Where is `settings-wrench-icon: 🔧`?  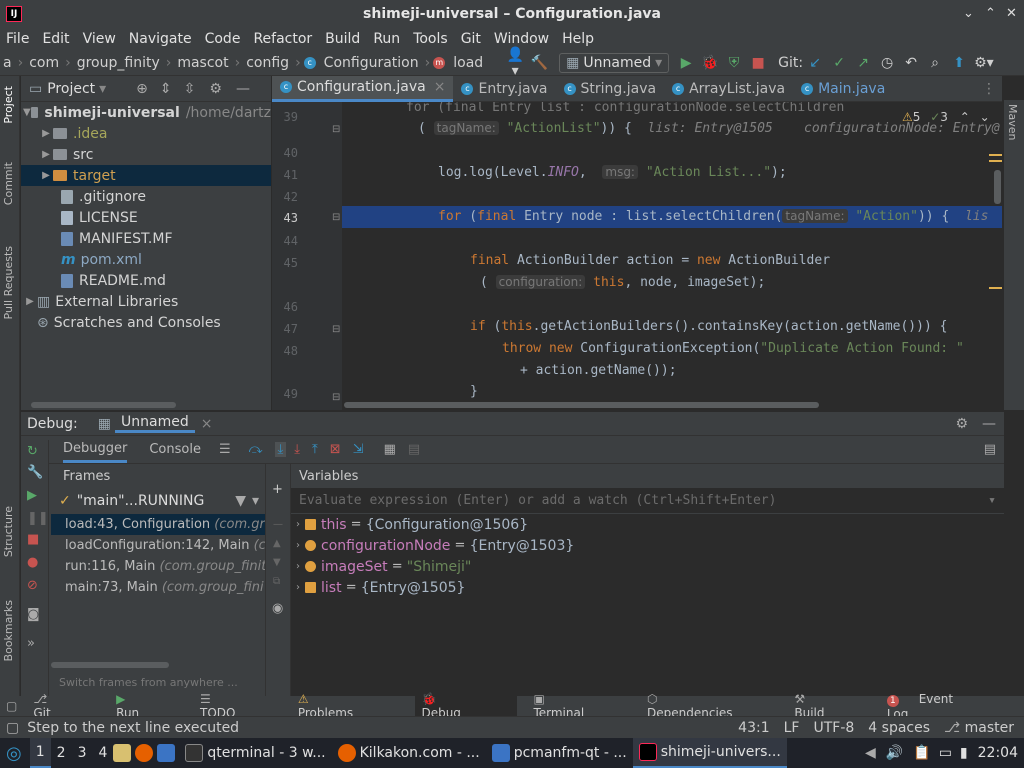 settings-wrench-icon: 🔧 is located at coordinates (35, 472).